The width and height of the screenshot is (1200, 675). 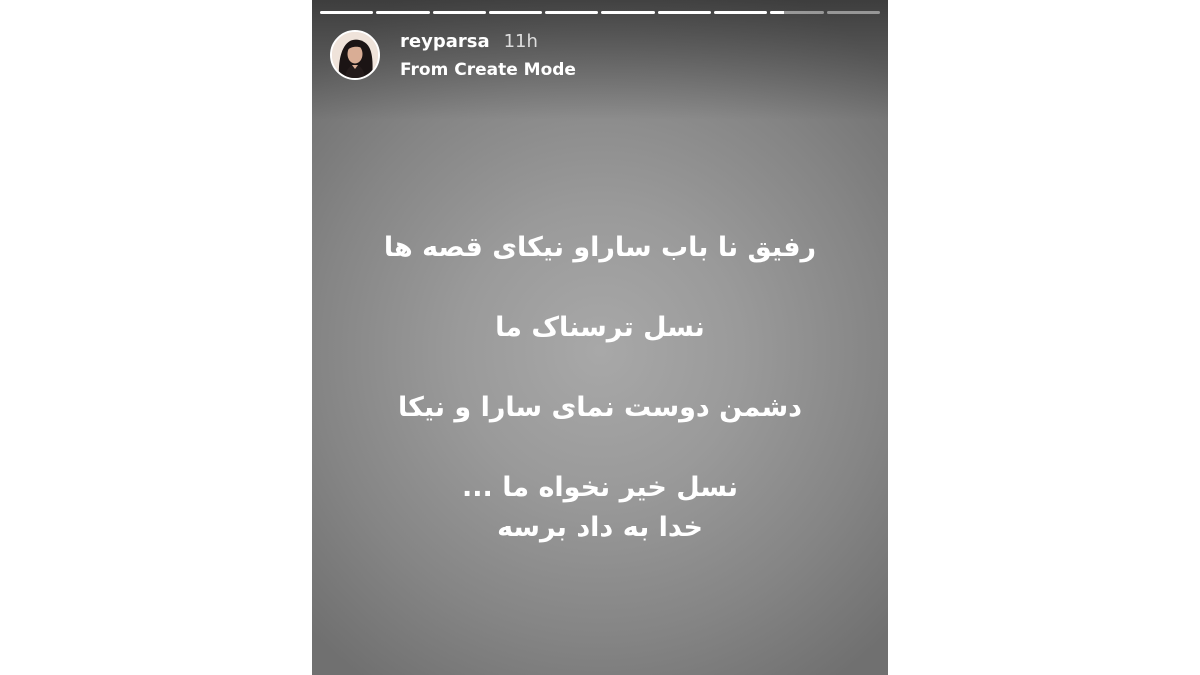 I want to click on story-header-text: reyparsa 11h From Create Mode, so click(x=488, y=55).